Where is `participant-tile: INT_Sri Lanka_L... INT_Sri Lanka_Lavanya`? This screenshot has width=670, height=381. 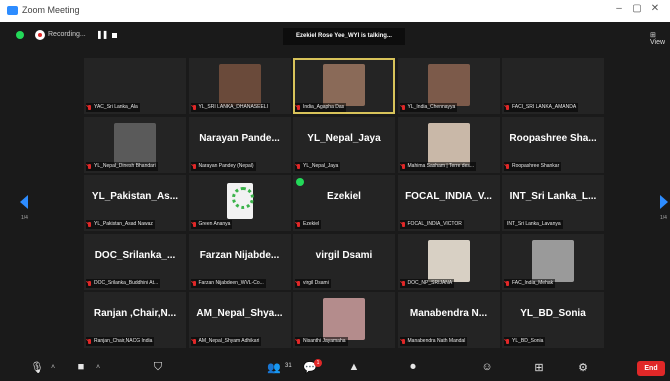 participant-tile: INT_Sri Lanka_L... INT_Sri Lanka_Lavanya is located at coordinates (553, 203).